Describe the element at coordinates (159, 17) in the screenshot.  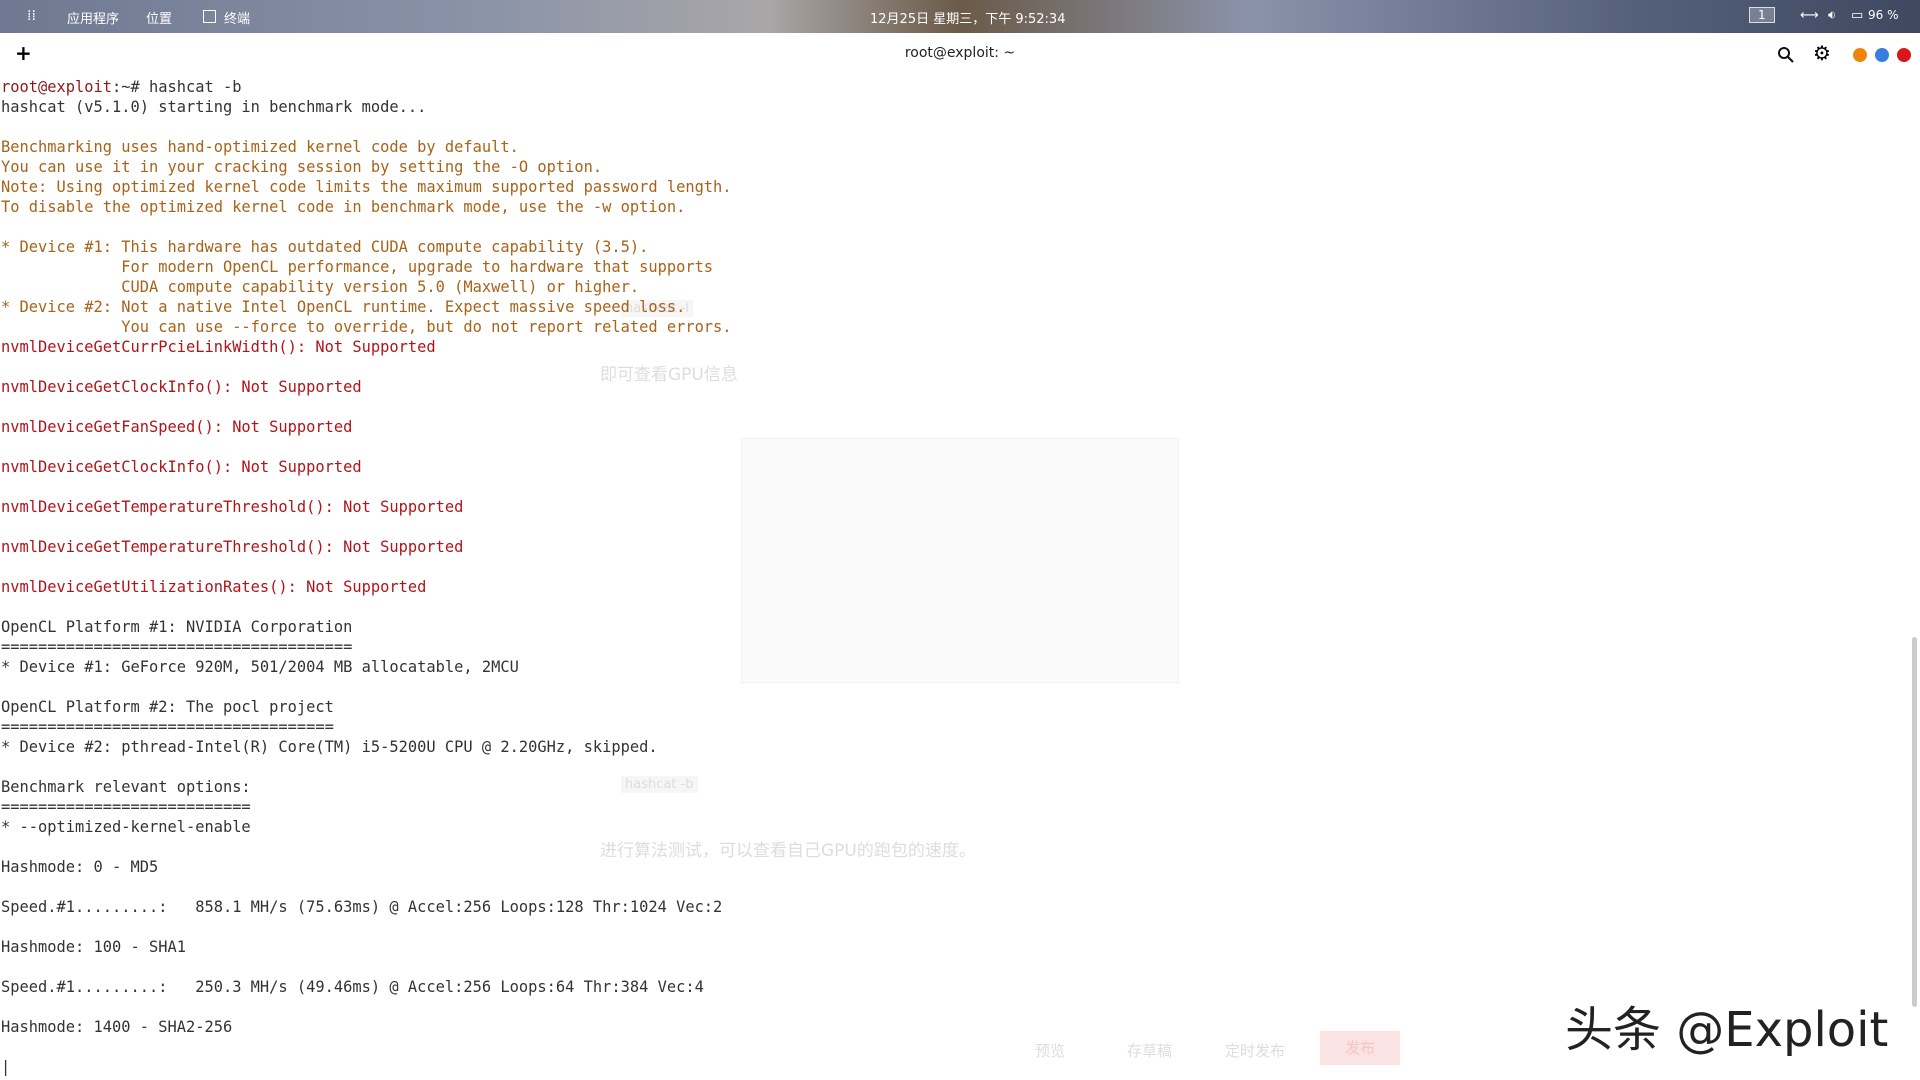
I see `places-menu: 位置` at that location.